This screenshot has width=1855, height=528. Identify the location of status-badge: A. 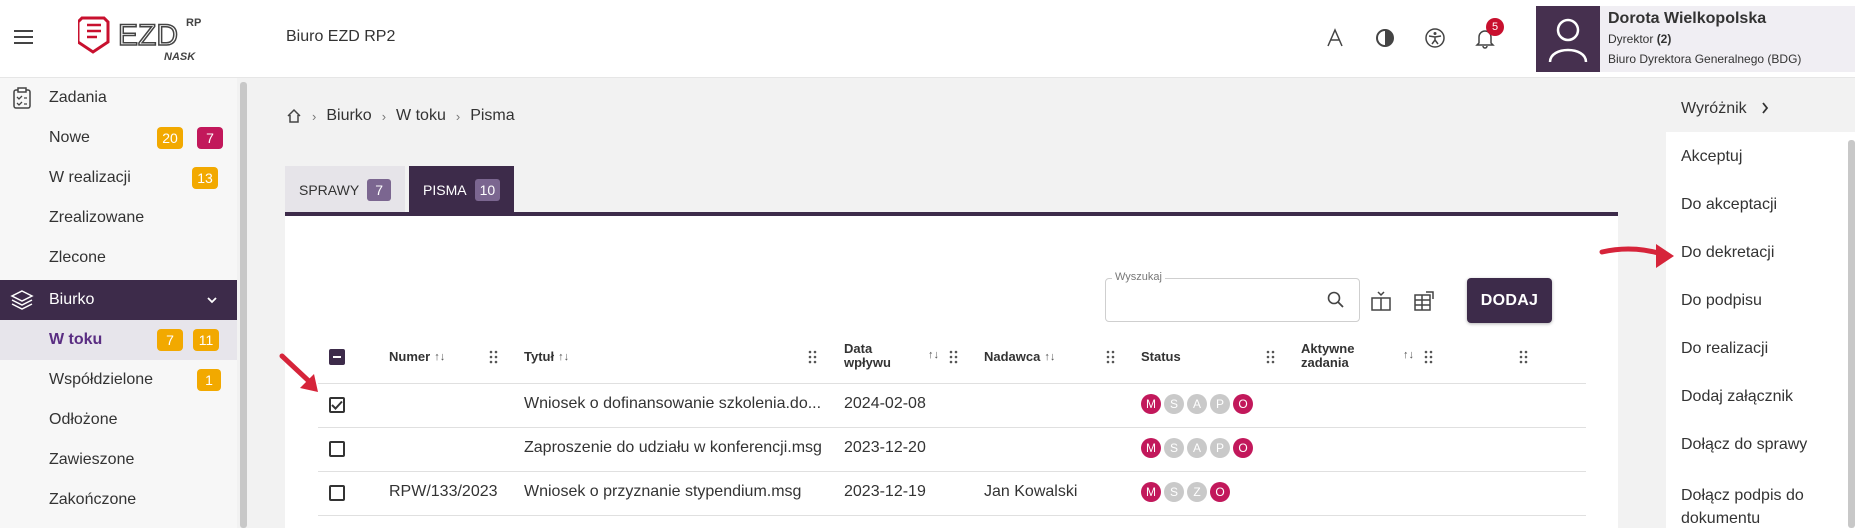
(1197, 404).